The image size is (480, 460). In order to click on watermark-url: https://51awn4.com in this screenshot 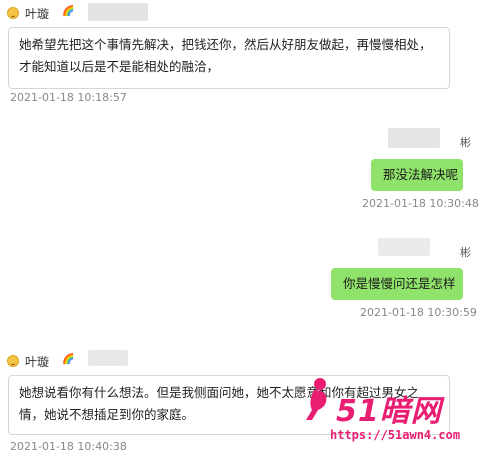, I will do `click(395, 435)`.